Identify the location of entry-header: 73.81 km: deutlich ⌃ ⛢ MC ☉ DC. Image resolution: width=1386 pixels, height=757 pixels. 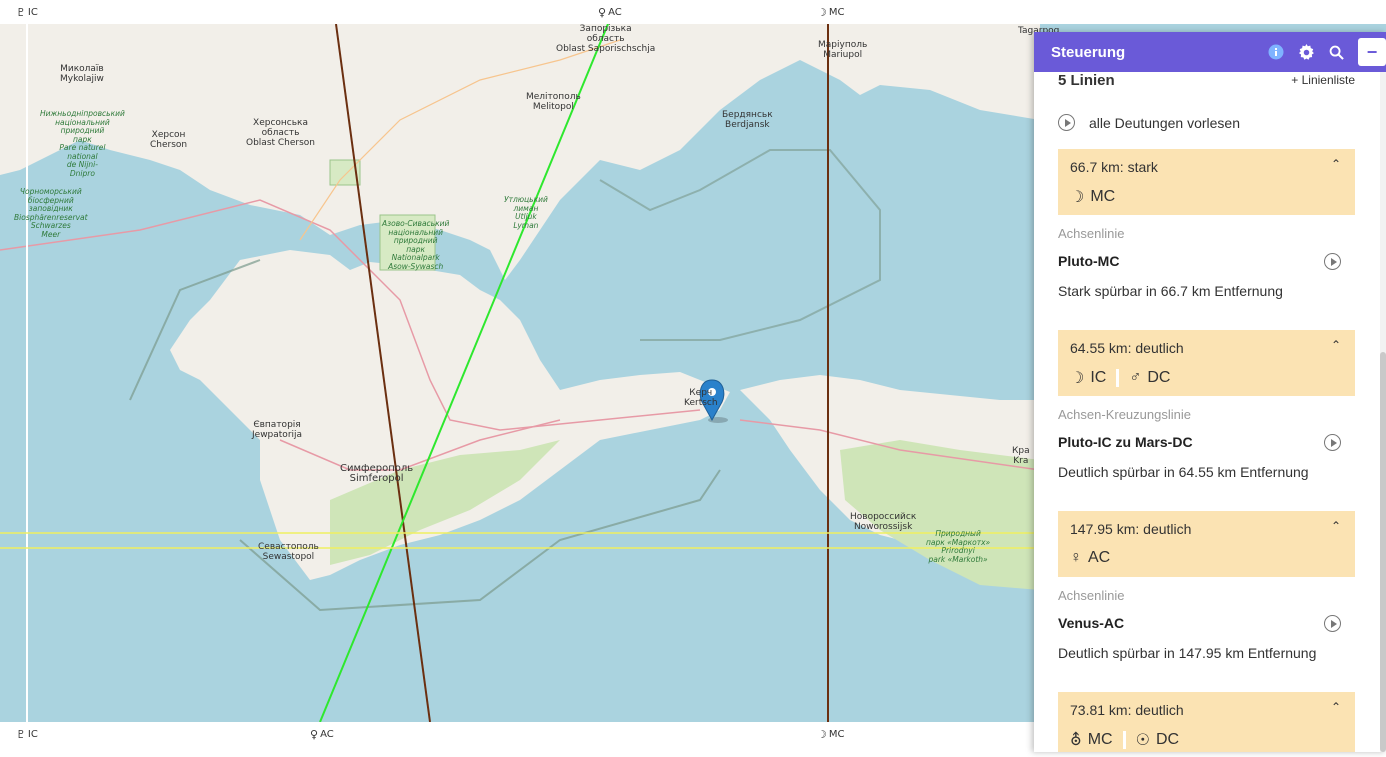
(1206, 722).